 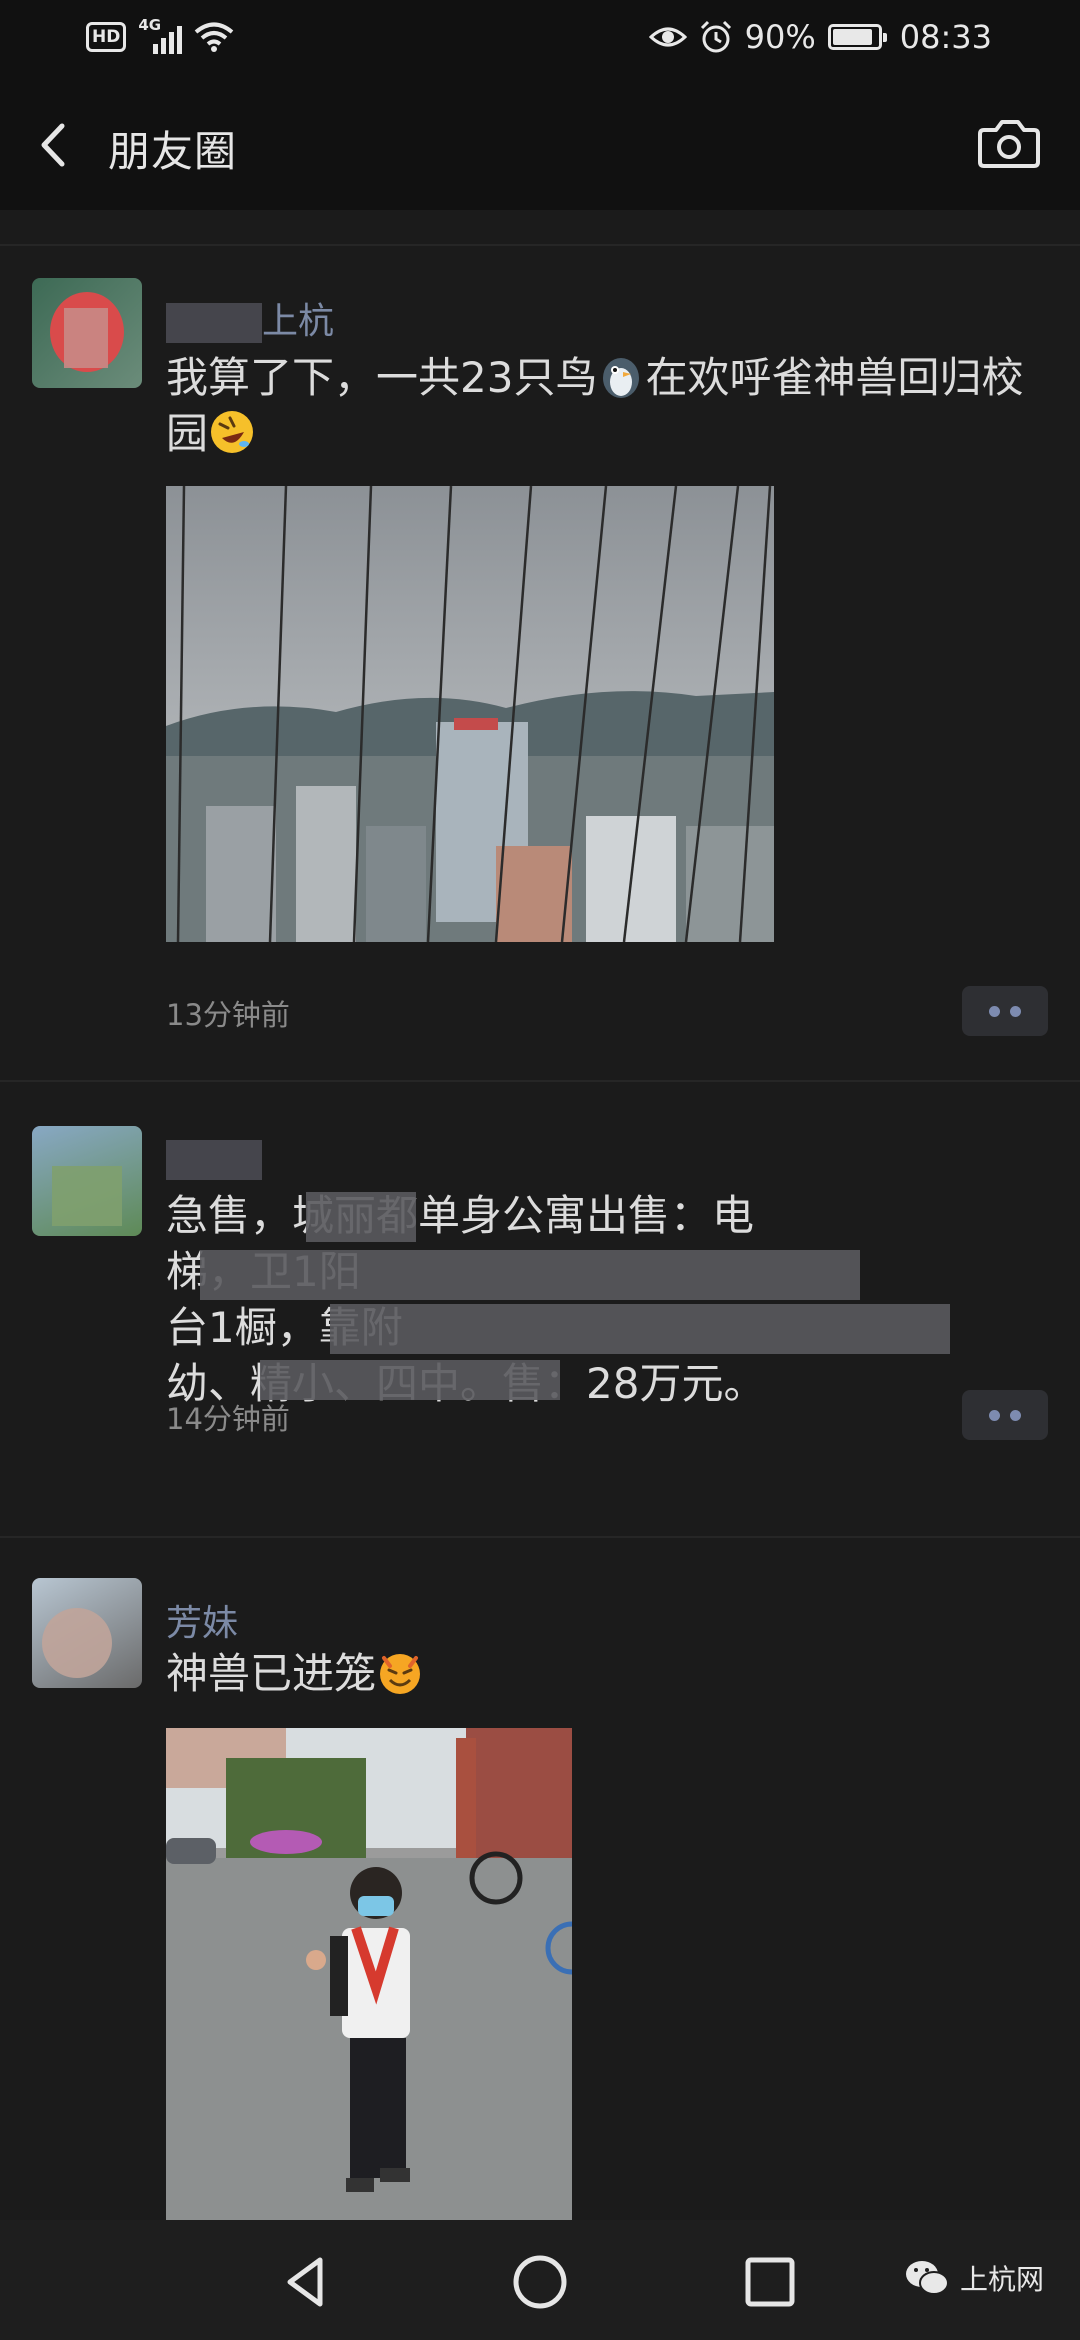 What do you see at coordinates (540, 145) in the screenshot?
I see `header: 朋友圈` at bounding box center [540, 145].